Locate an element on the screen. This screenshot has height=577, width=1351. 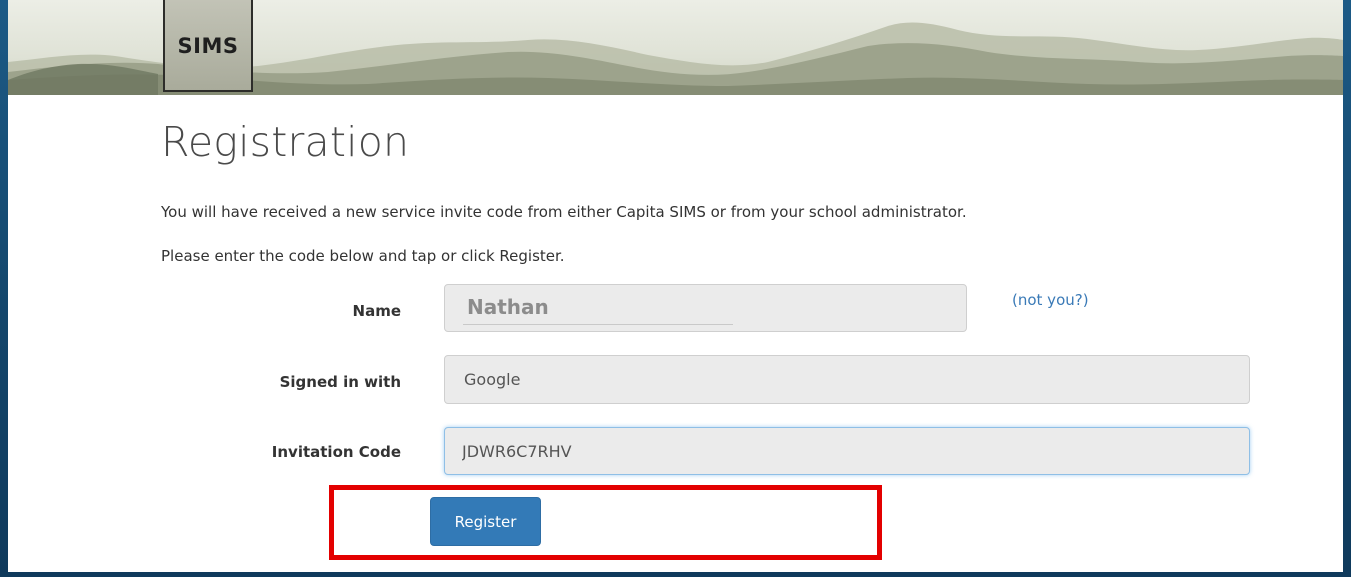
name-value: Nathan is located at coordinates (508, 307).